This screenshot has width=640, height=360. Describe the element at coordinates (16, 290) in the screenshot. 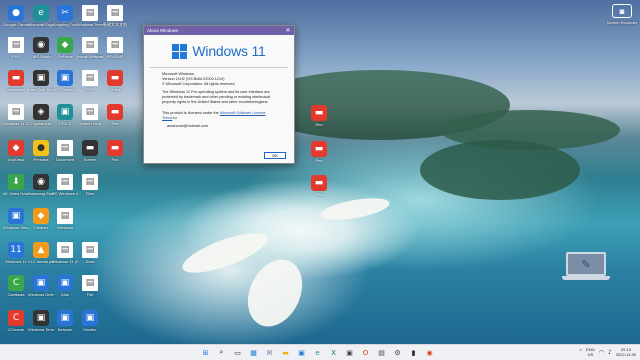

I see `desktop-icon: C Camtasia` at that location.